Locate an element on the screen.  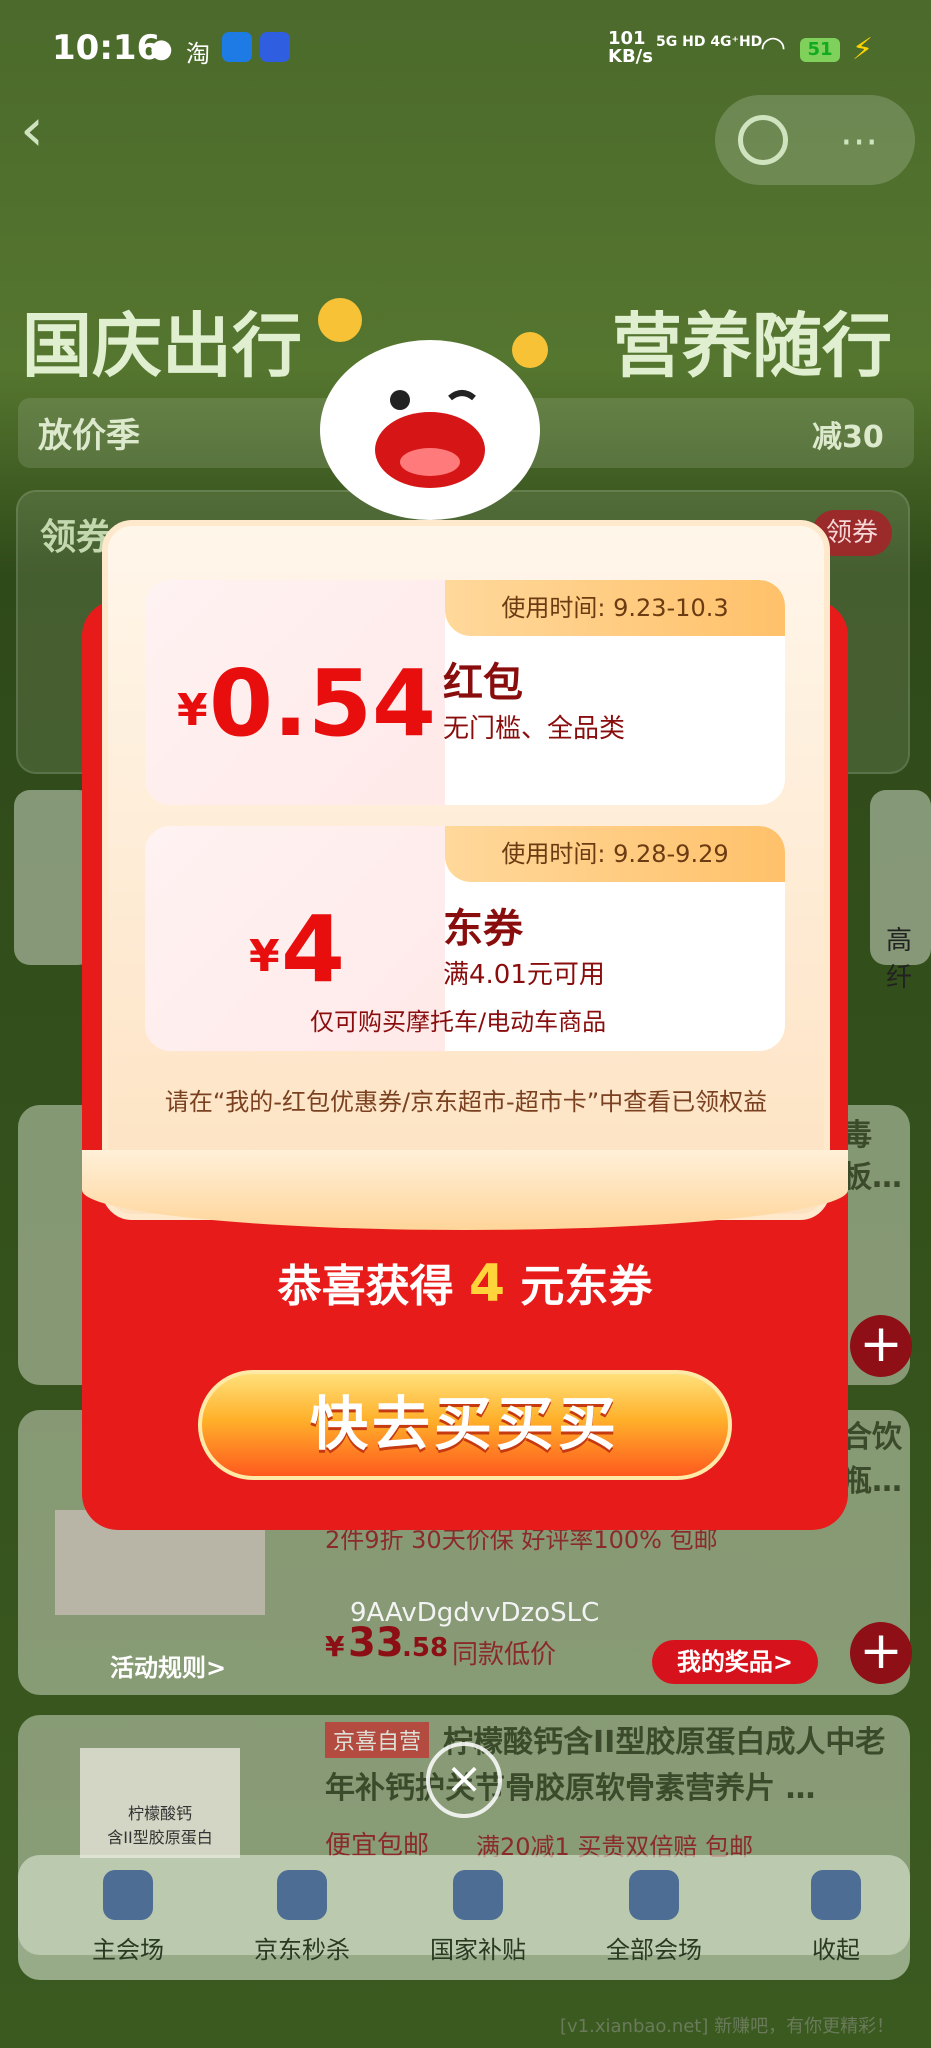
alarm-clock-icon is located at coordinates (302, 1895).